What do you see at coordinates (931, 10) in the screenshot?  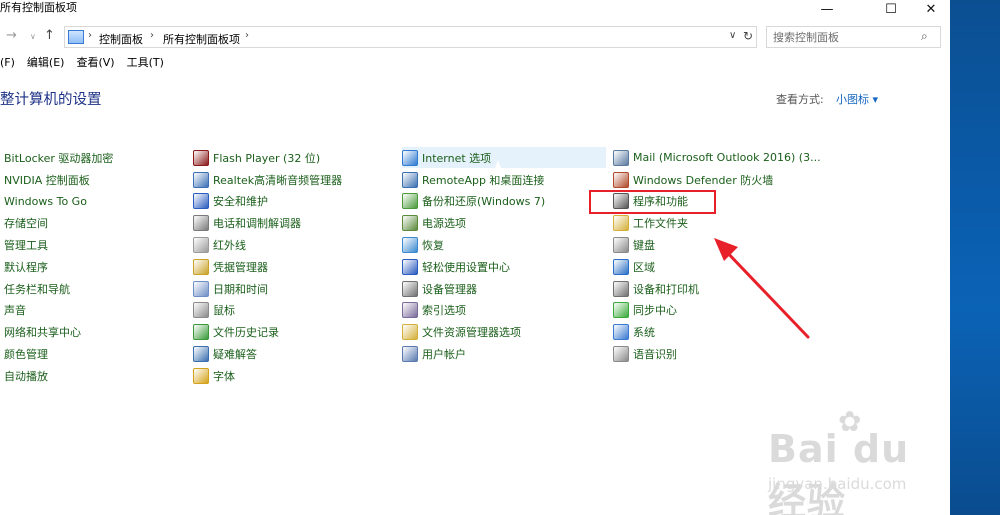 I see `close-button: ✕` at bounding box center [931, 10].